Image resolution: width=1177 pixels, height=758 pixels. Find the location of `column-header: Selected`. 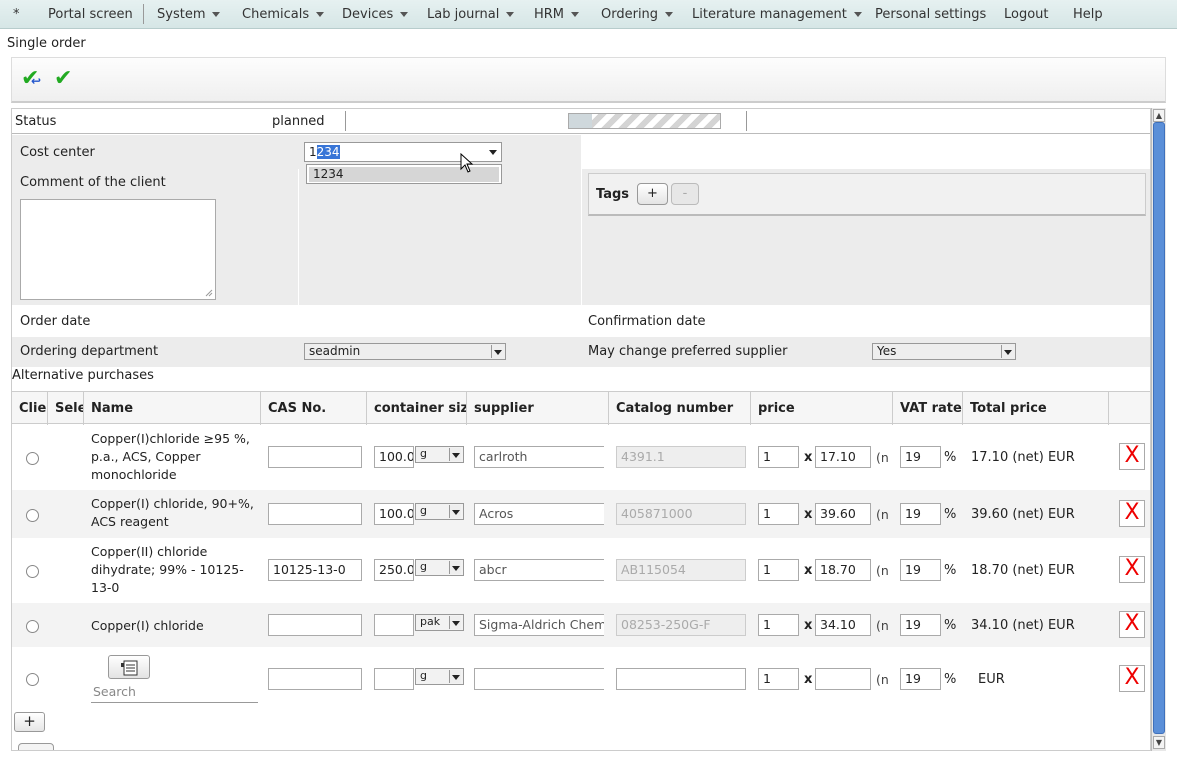

column-header: Selected is located at coordinates (66, 408).